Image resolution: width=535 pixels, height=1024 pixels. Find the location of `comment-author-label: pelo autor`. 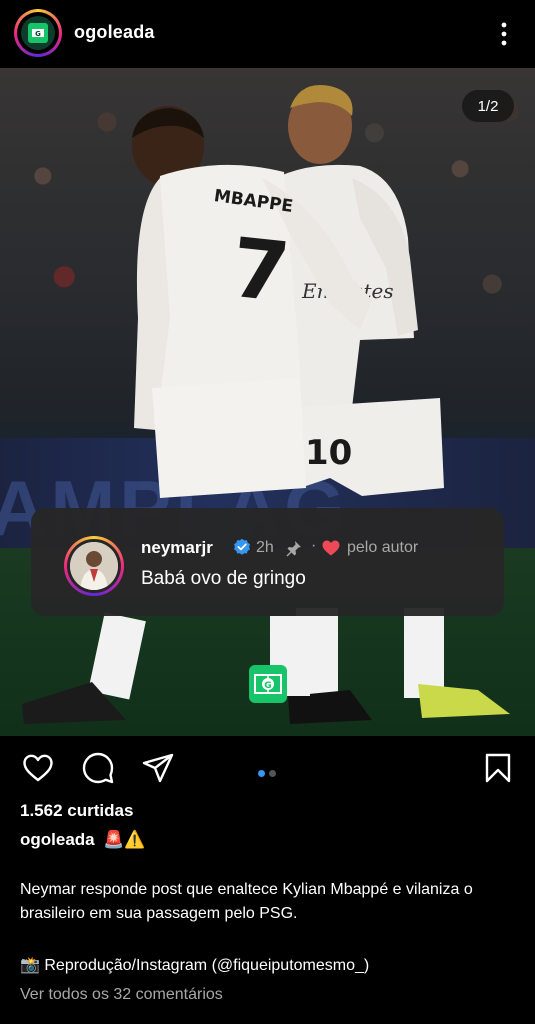

comment-author-label: pelo autor is located at coordinates (383, 547).